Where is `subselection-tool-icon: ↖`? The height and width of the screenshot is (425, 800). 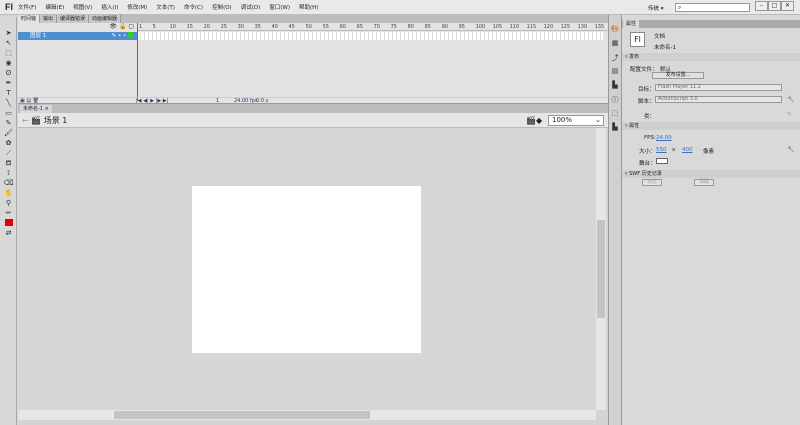
subselection-tool-icon: ↖ is located at coordinates (8, 43).